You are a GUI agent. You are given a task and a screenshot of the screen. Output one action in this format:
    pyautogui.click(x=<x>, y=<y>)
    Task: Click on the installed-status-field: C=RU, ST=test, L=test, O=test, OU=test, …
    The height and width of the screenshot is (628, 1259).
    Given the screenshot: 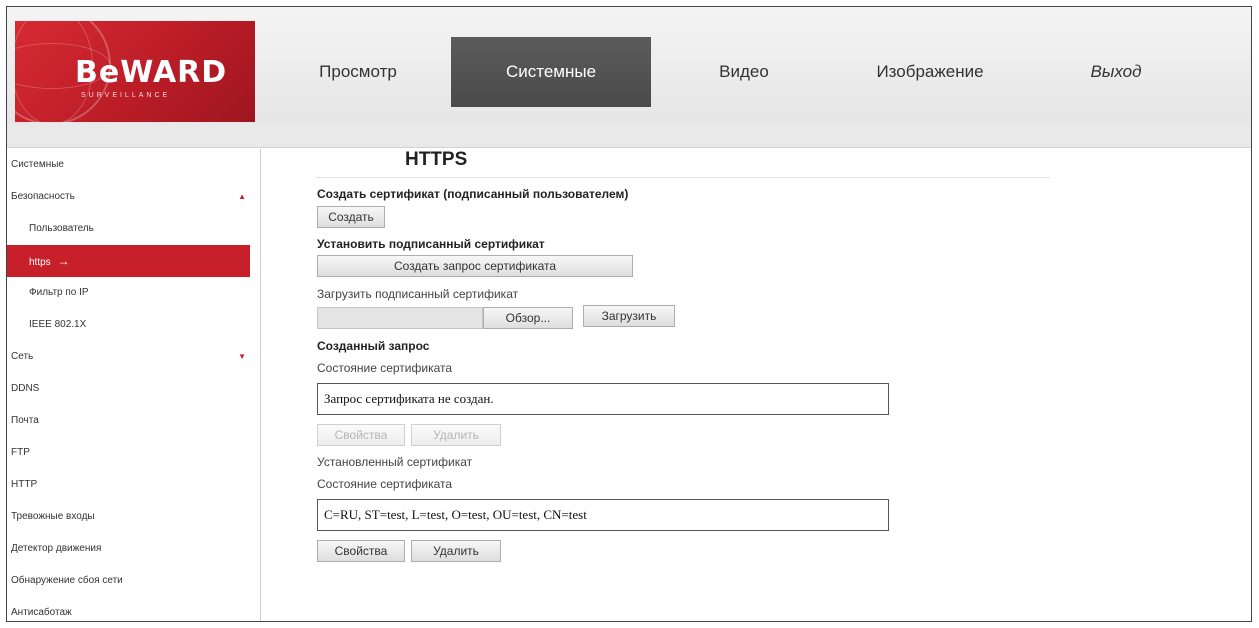 What is the action you would take?
    pyautogui.click(x=603, y=515)
    